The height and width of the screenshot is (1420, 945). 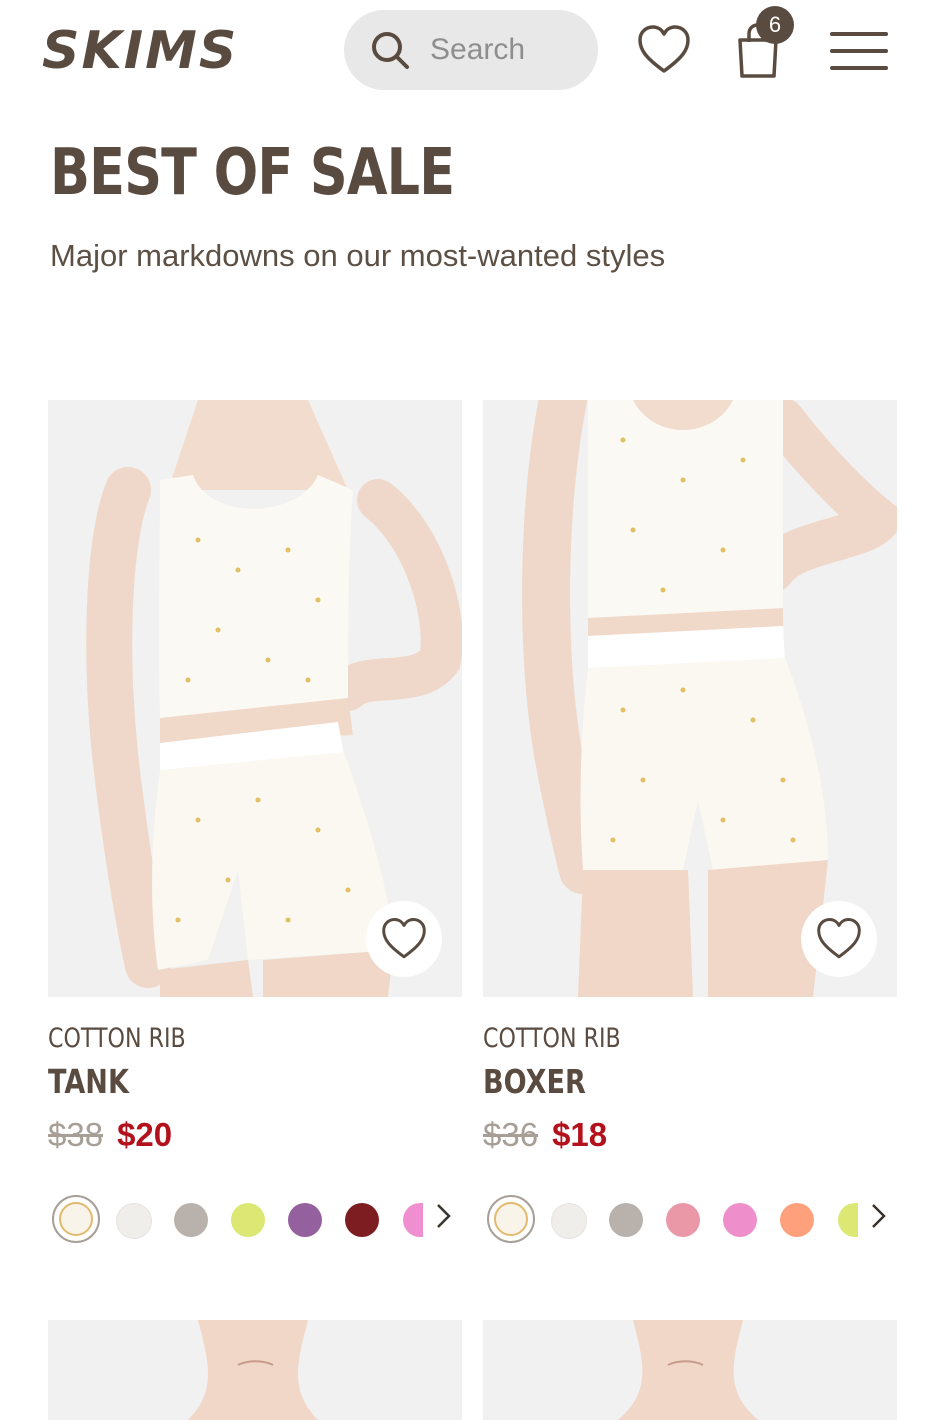 What do you see at coordinates (859, 51) in the screenshot?
I see `hamburger-menu-icon` at bounding box center [859, 51].